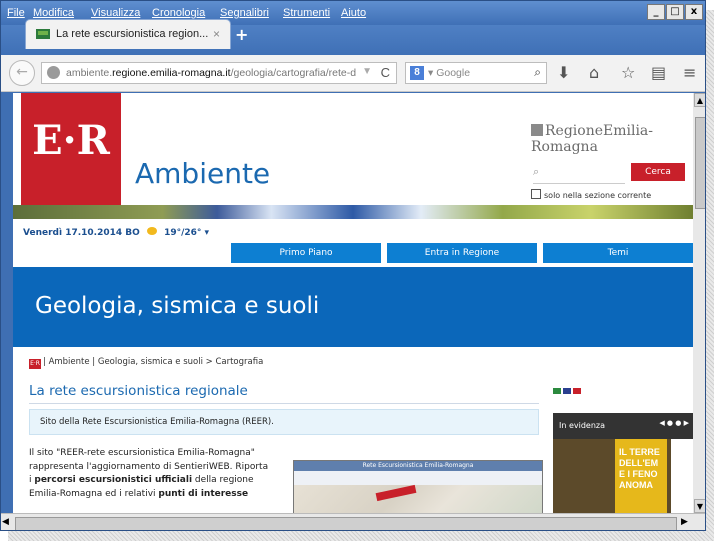  I want to click on menu-icon: ≡, so click(689, 72).